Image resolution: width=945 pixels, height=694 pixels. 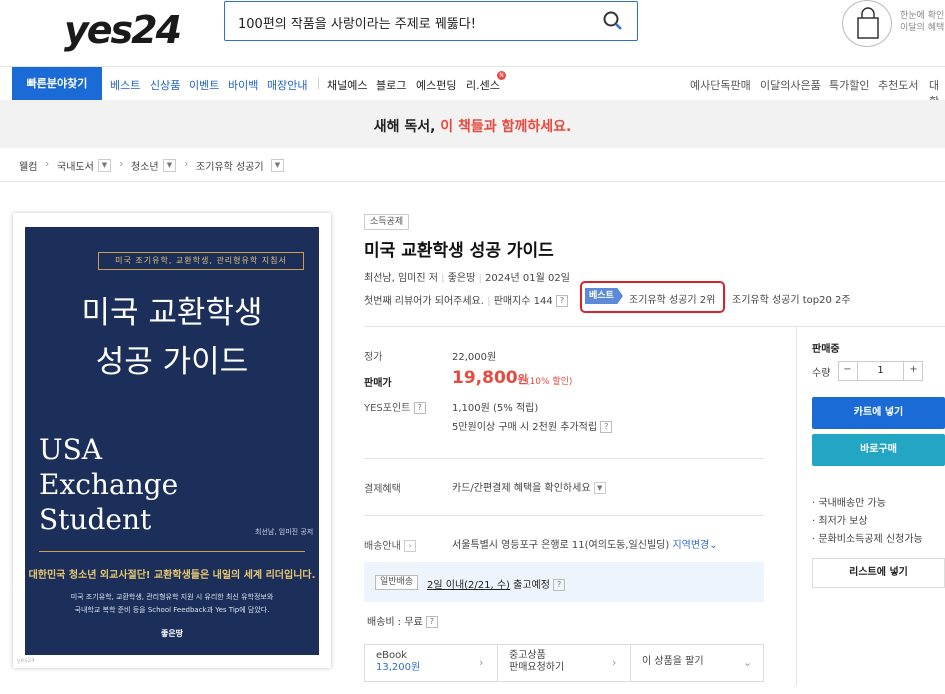 What do you see at coordinates (172, 633) in the screenshot?
I see `cover-publisher: 좋은땅` at bounding box center [172, 633].